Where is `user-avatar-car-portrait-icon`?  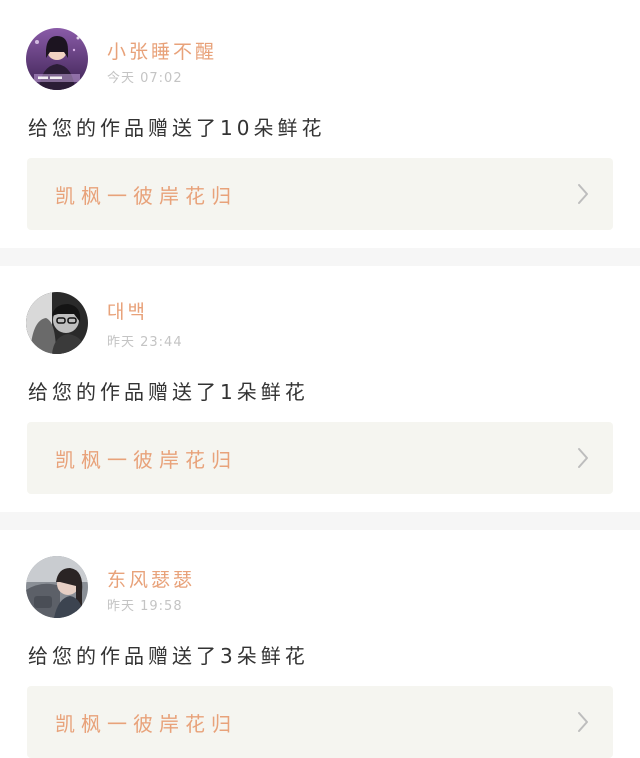
user-avatar-car-portrait-icon is located at coordinates (57, 587).